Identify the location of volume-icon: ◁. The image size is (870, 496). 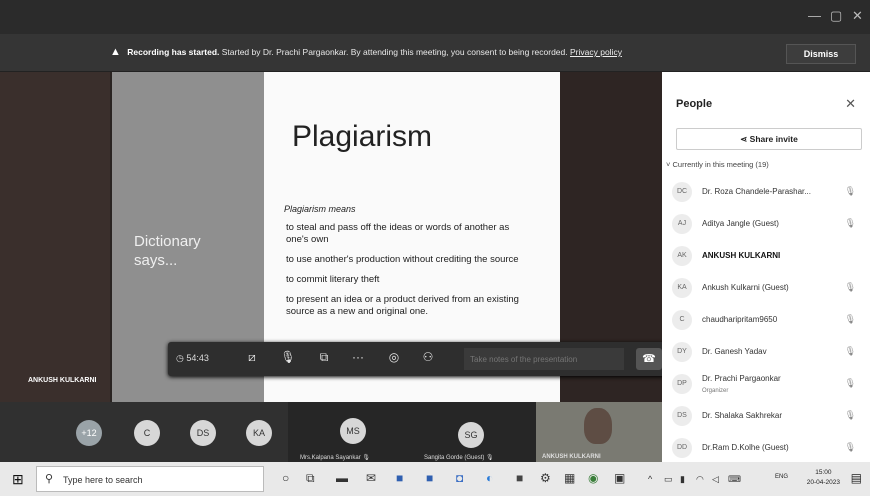
(715, 479).